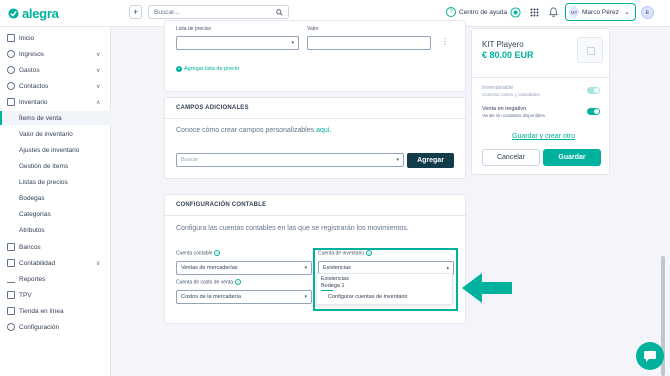 The image size is (670, 376). What do you see at coordinates (55, 166) in the screenshot?
I see `sidebar-subitem-gestion-items: Gestión de ítems` at bounding box center [55, 166].